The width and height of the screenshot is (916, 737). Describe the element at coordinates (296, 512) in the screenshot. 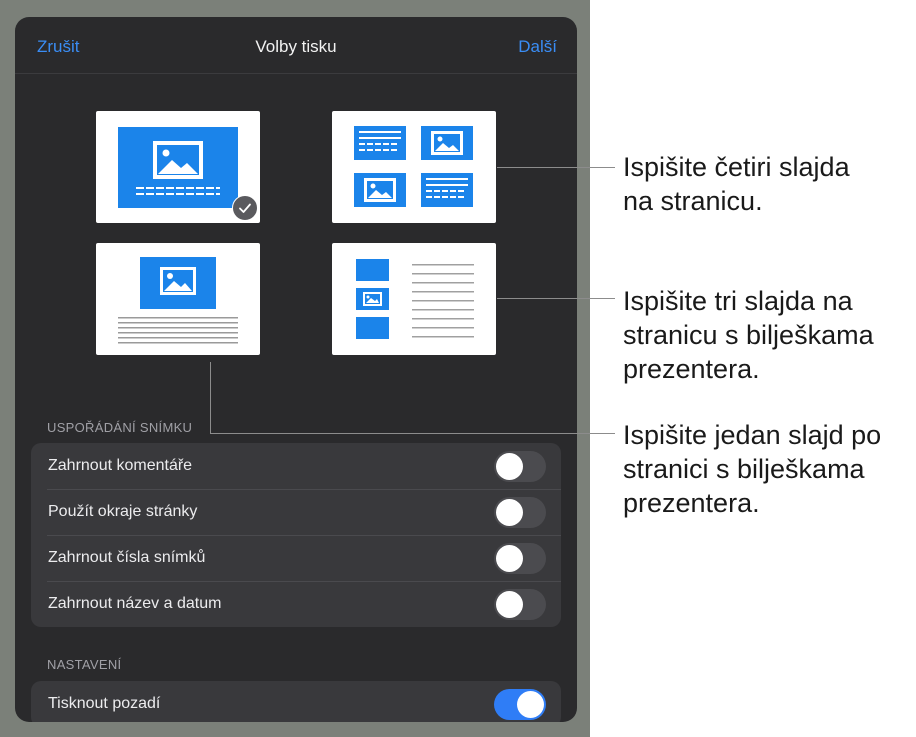

I see `option-row-page-margins: Použít okraje stránky` at that location.